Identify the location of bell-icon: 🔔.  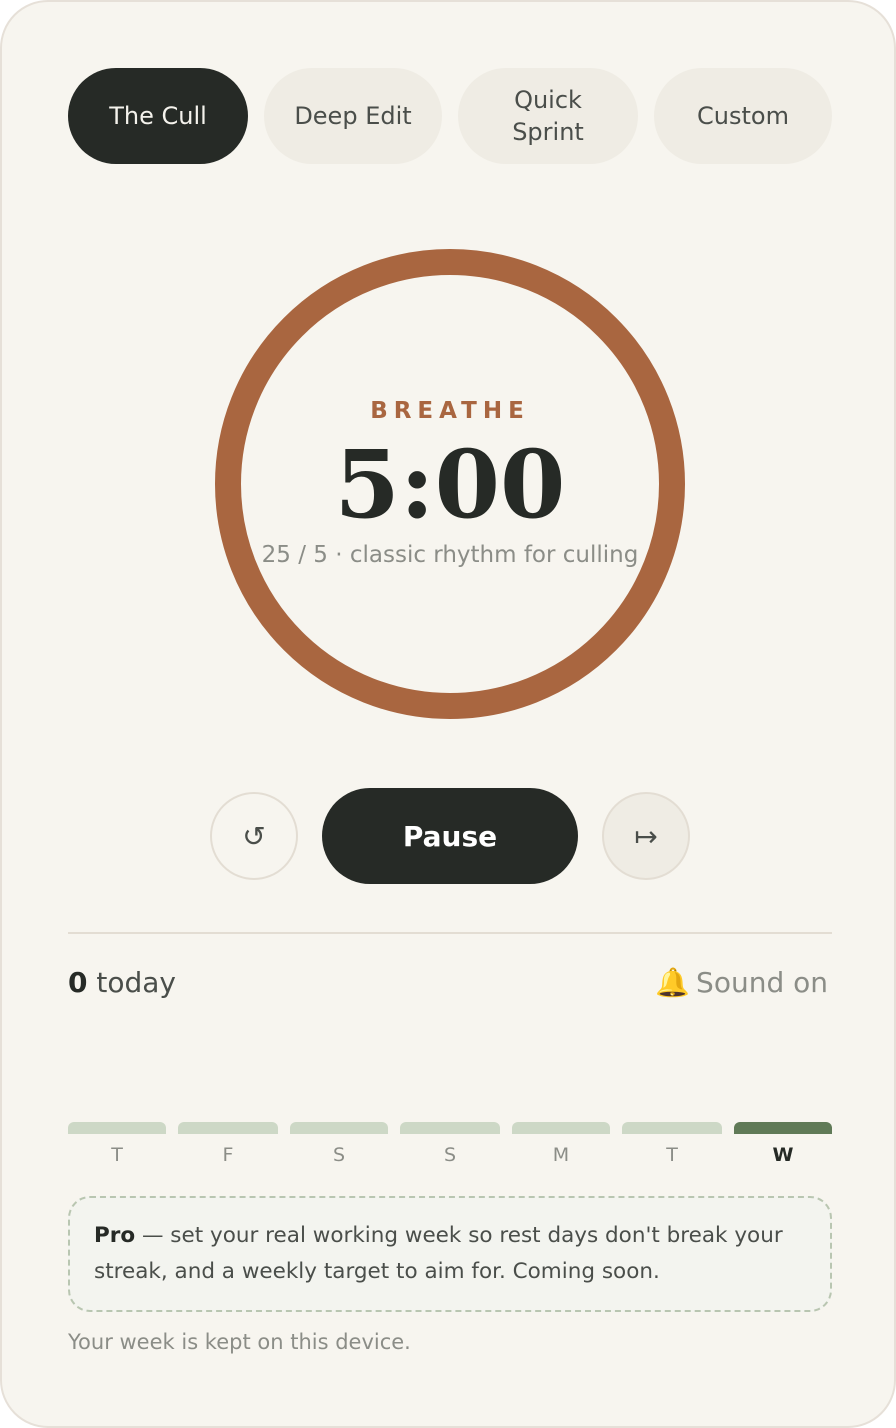
(673, 982).